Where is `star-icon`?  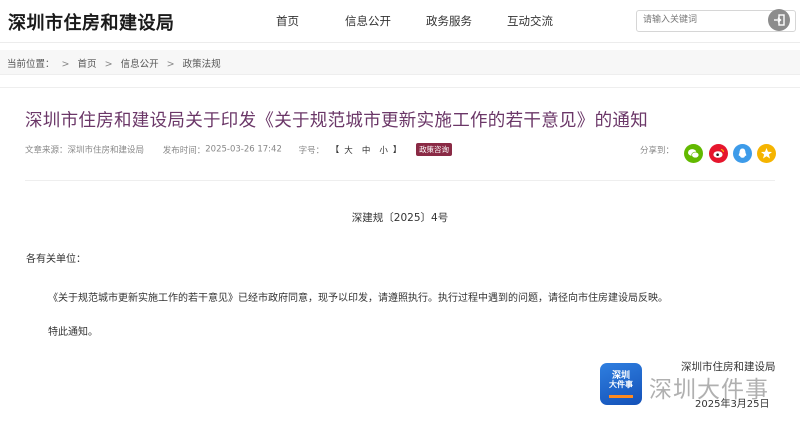
star-icon is located at coordinates (766, 153).